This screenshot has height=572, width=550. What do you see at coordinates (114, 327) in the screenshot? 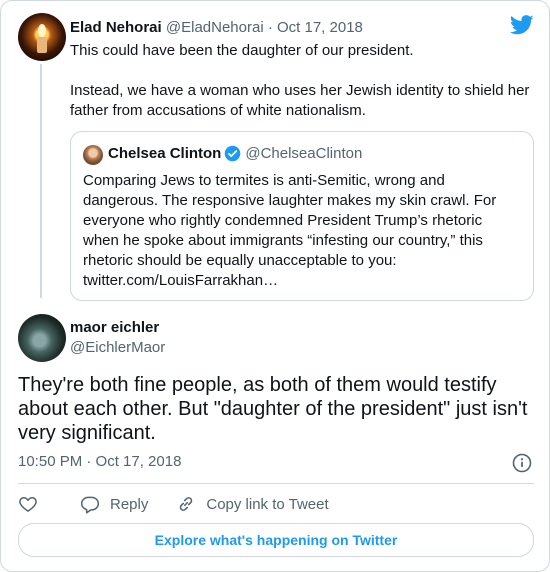
I see `author-name: maor eichler` at bounding box center [114, 327].